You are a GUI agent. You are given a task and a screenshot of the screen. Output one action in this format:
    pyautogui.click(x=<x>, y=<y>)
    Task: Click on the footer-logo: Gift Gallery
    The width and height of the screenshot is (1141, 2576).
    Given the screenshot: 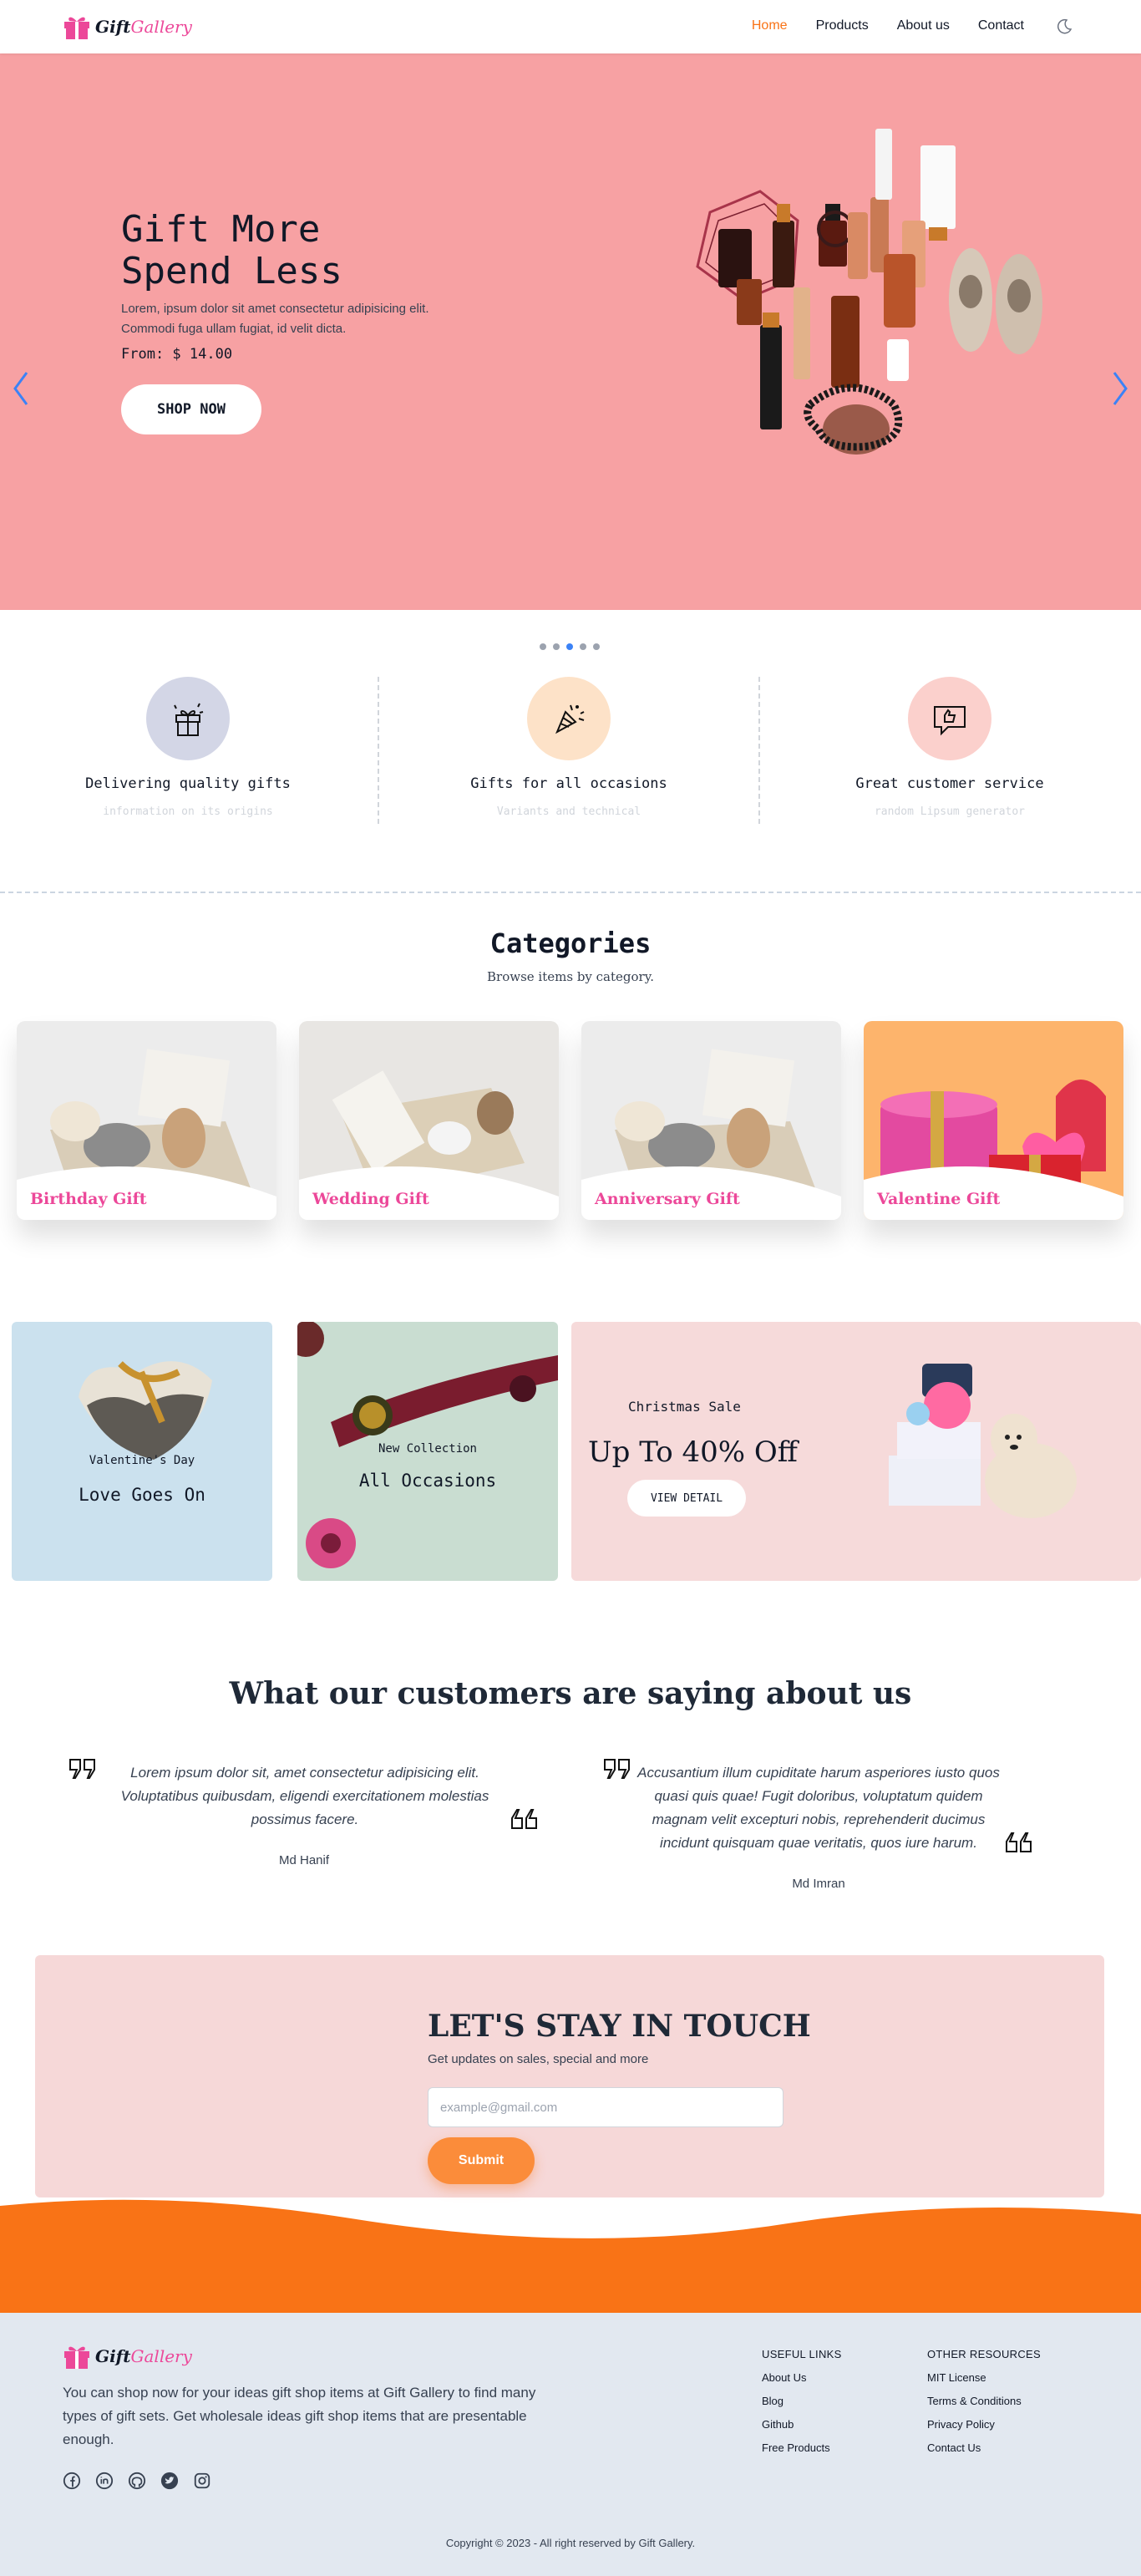 What is the action you would take?
    pyautogui.click(x=127, y=2356)
    